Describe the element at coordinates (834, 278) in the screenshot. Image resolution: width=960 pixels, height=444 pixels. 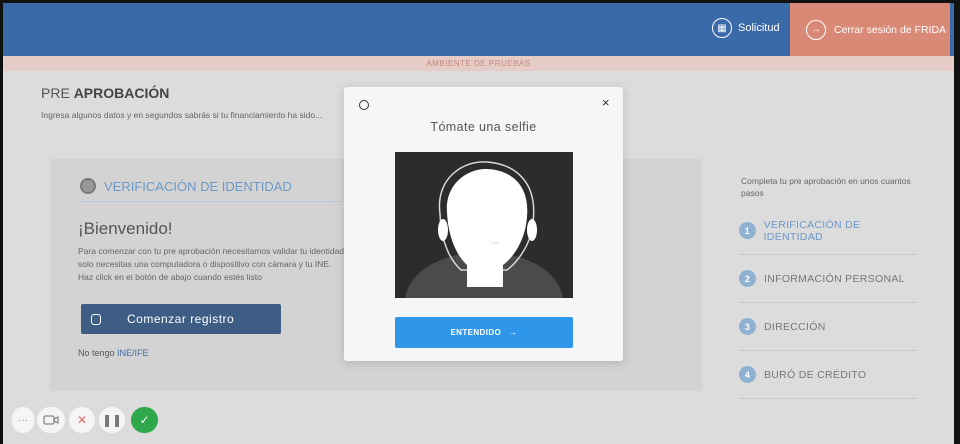
I see `step-label: INFORMACIÓN PERSONAL` at that location.